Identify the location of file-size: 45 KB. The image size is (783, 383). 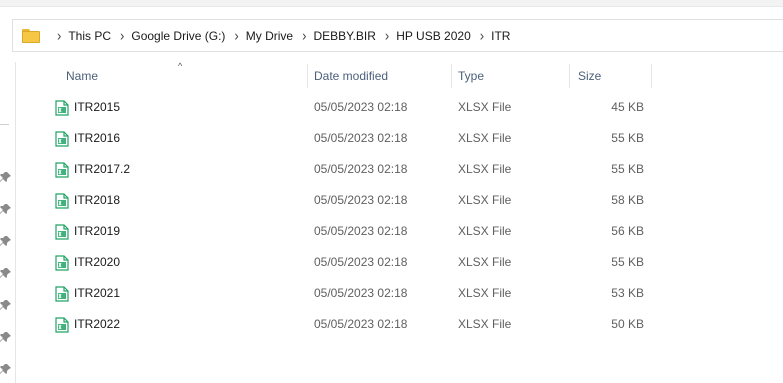
(627, 107).